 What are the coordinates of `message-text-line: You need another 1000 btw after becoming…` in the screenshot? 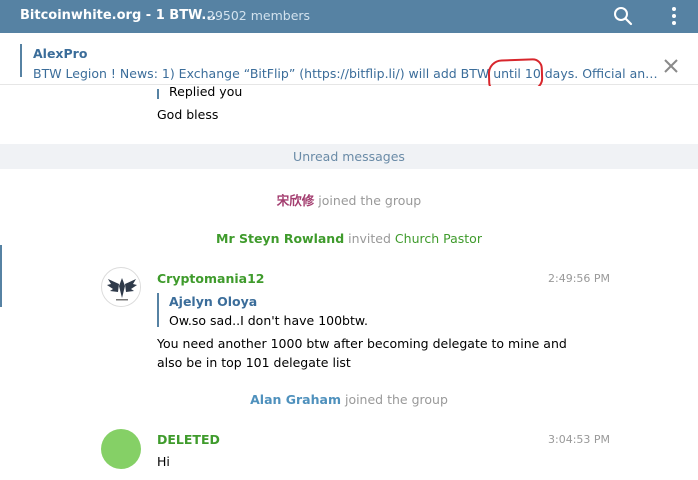 It's located at (362, 343).